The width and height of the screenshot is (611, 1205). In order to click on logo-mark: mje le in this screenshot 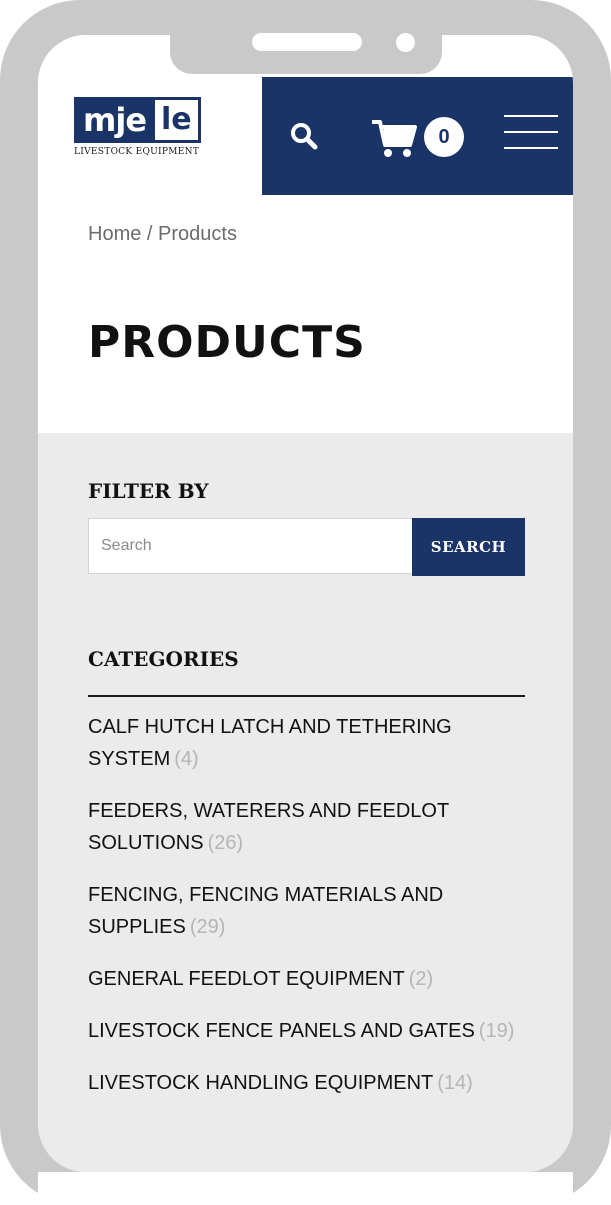, I will do `click(137, 120)`.